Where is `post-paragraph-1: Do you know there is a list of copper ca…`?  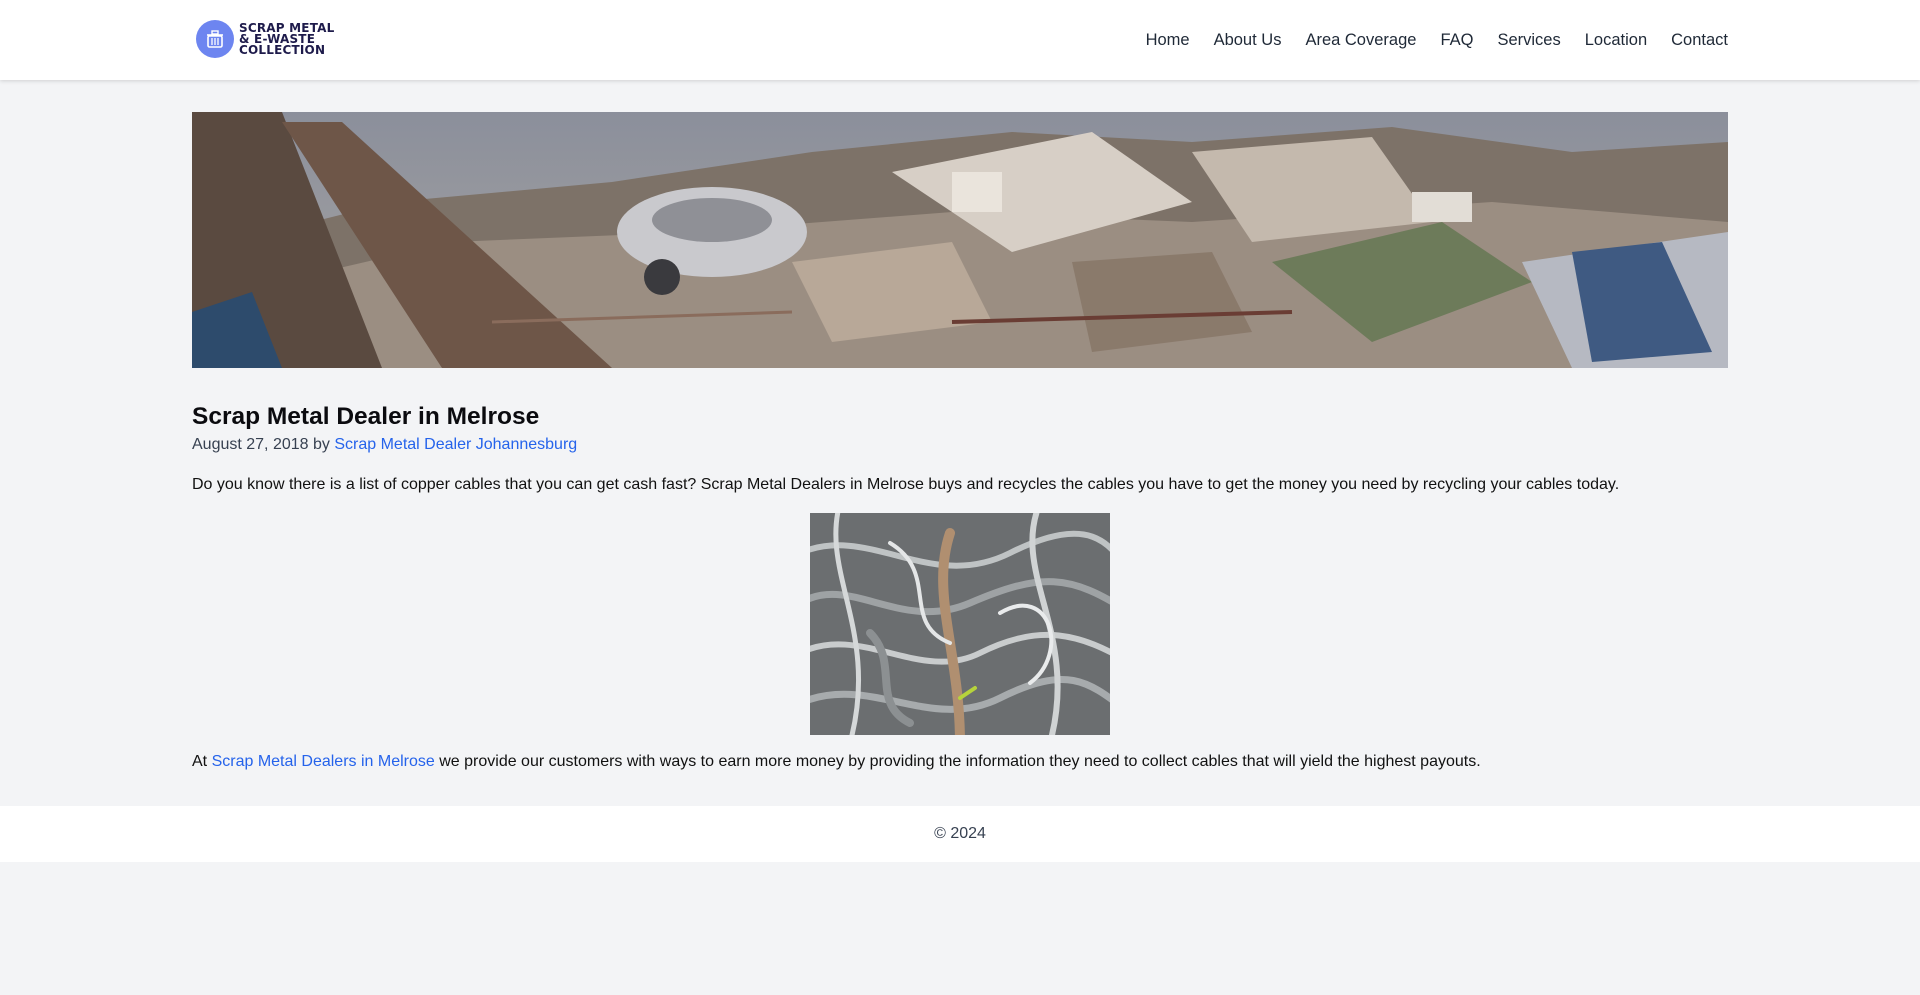 post-paragraph-1: Do you know there is a list of copper ca… is located at coordinates (906, 484).